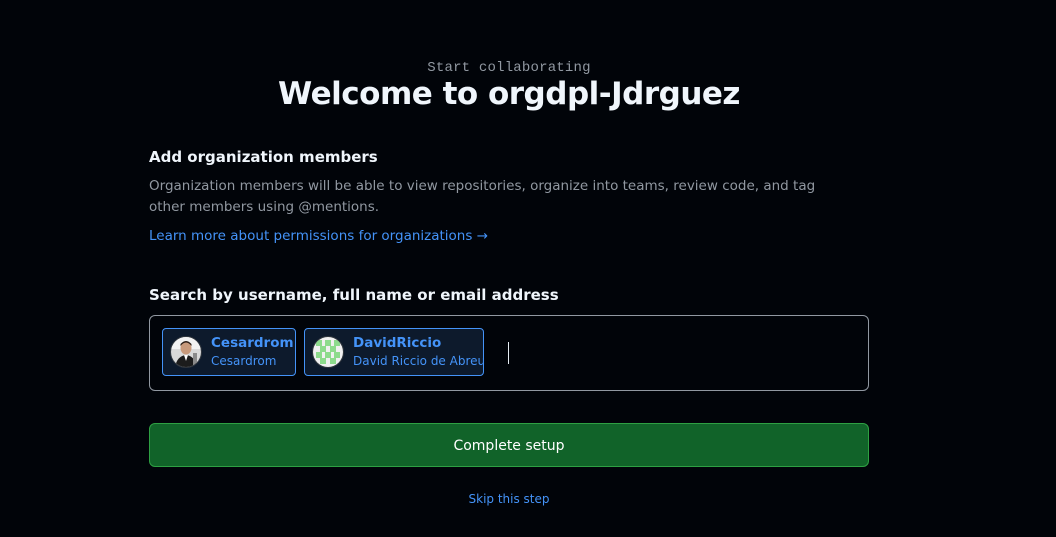 This screenshot has height=537, width=1056. What do you see at coordinates (186, 352) in the screenshot?
I see `photo-avatar-icon` at bounding box center [186, 352].